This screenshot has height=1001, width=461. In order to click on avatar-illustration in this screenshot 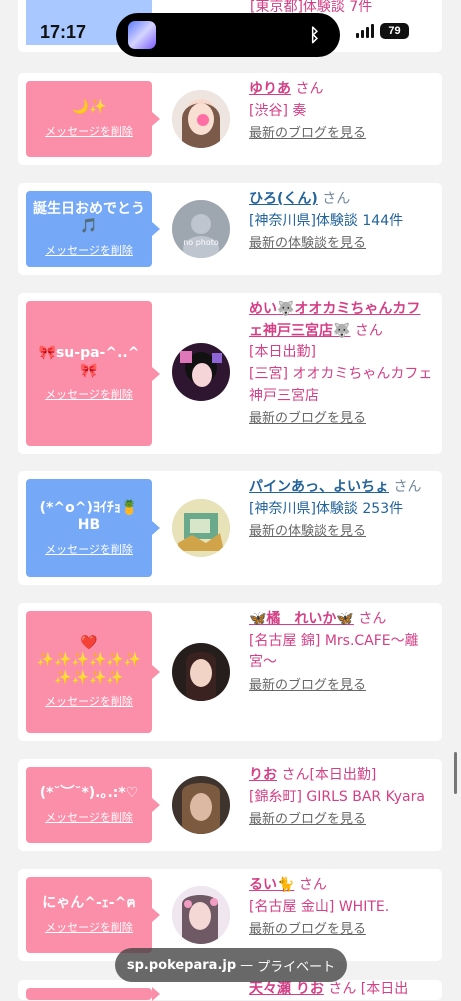, I will do `click(201, 528)`.